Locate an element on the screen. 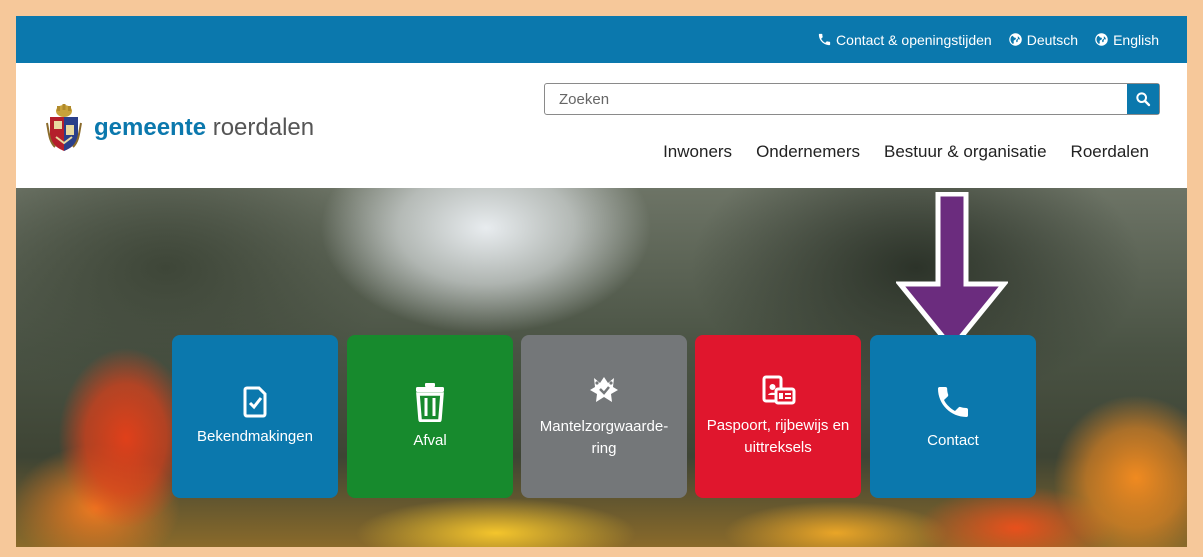  tile-afval: Afval is located at coordinates (430, 416).